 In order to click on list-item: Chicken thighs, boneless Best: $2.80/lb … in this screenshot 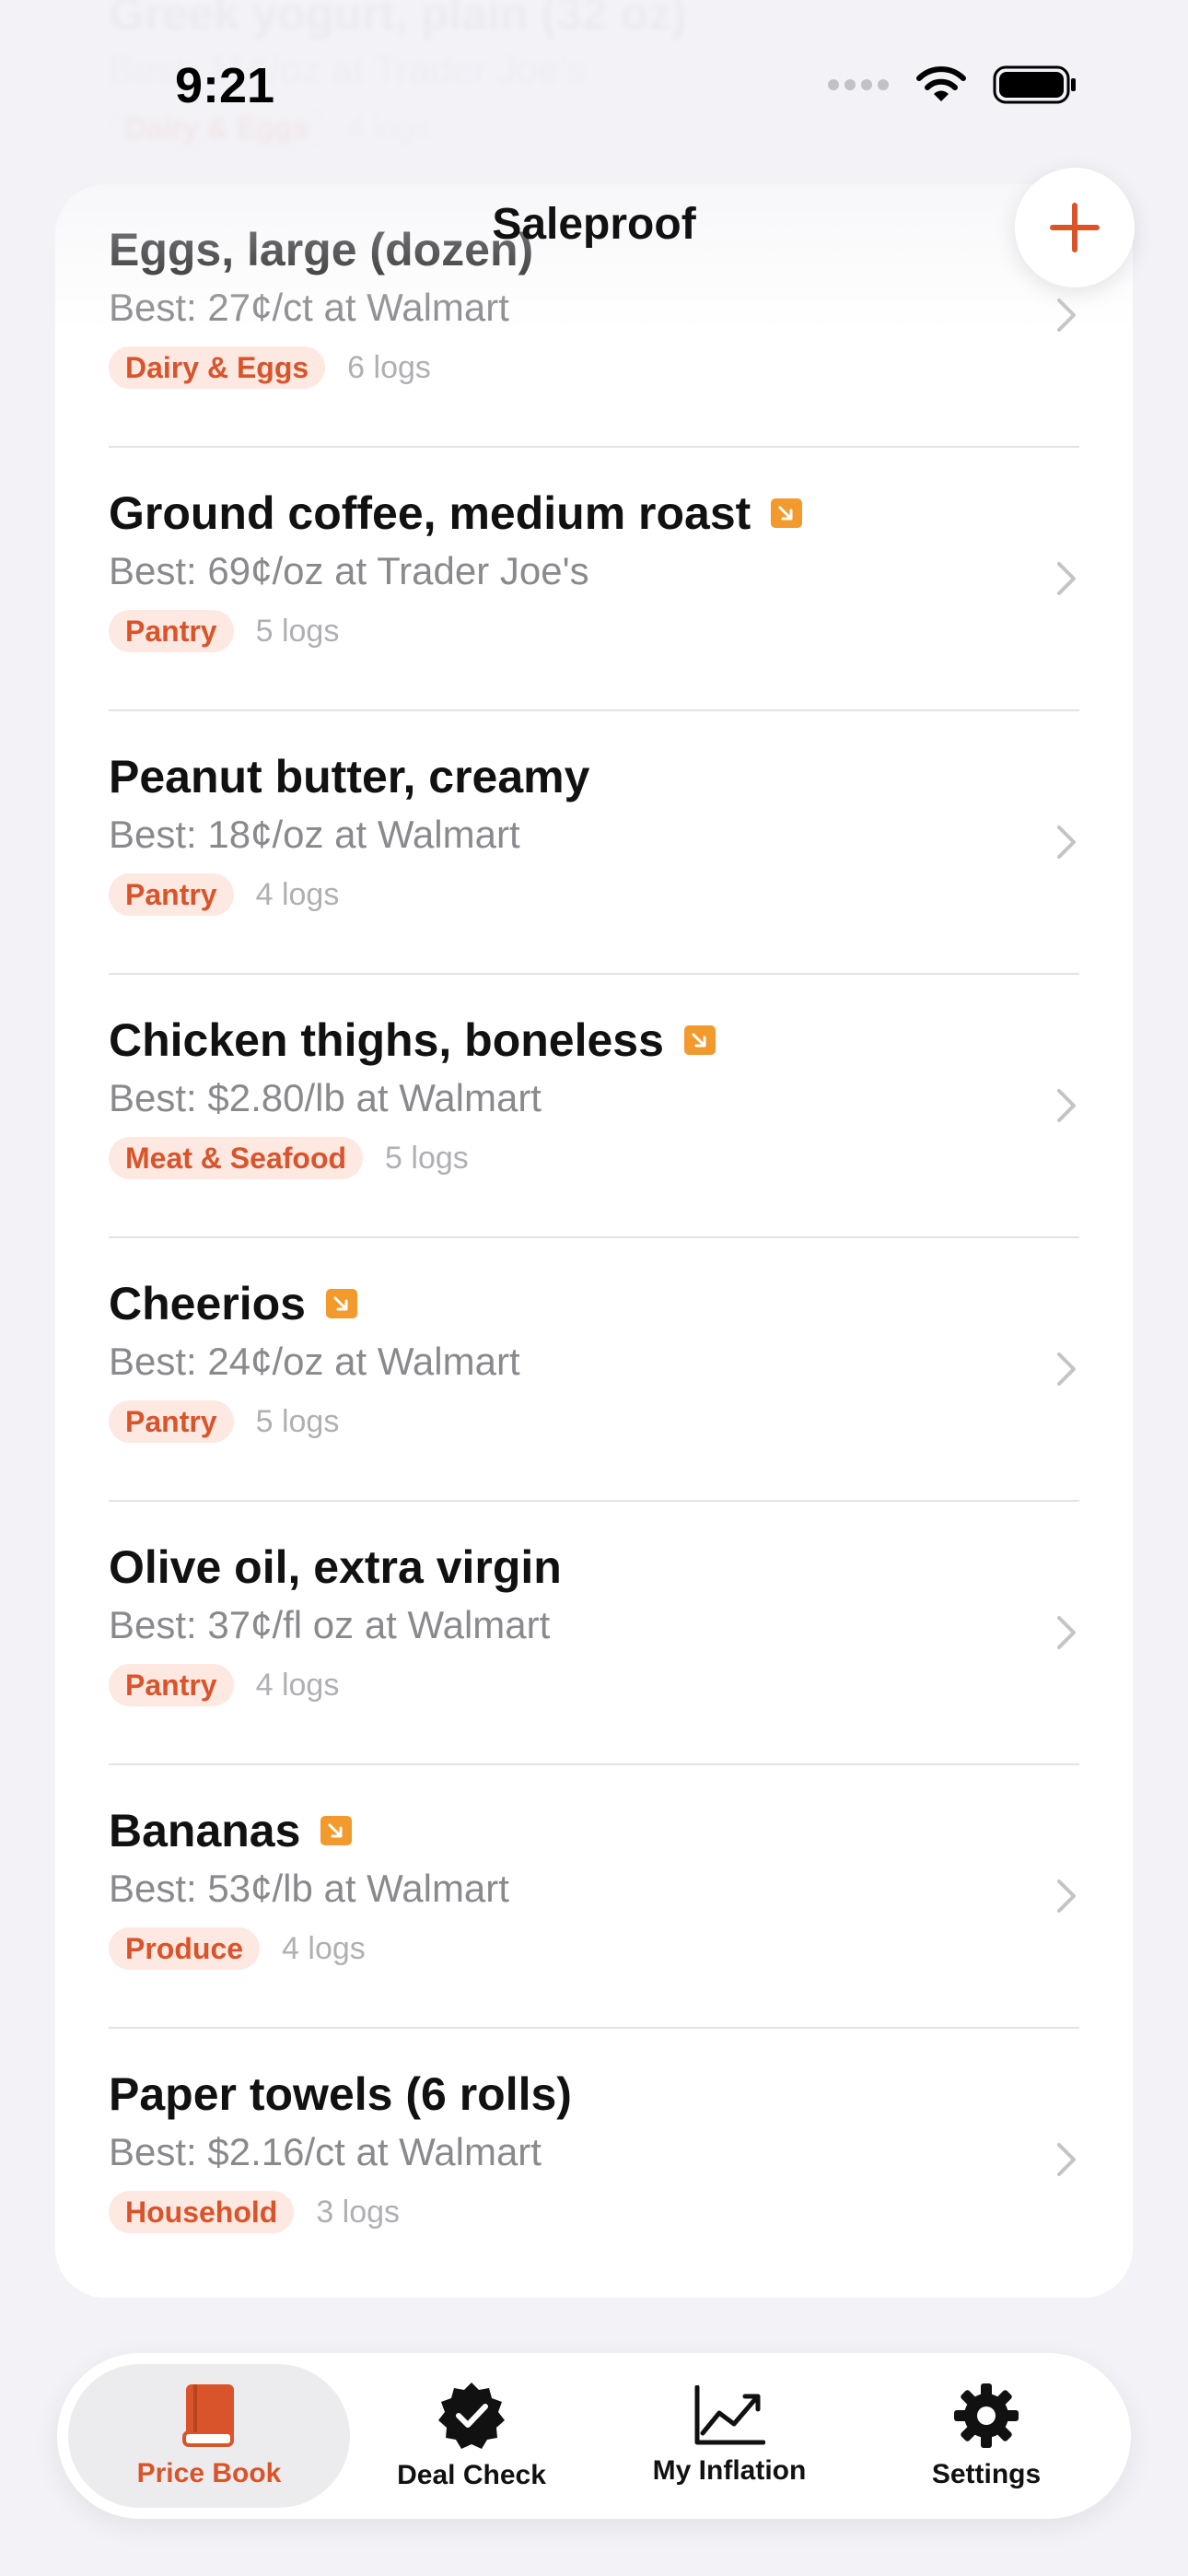, I will do `click(594, 1106)`.